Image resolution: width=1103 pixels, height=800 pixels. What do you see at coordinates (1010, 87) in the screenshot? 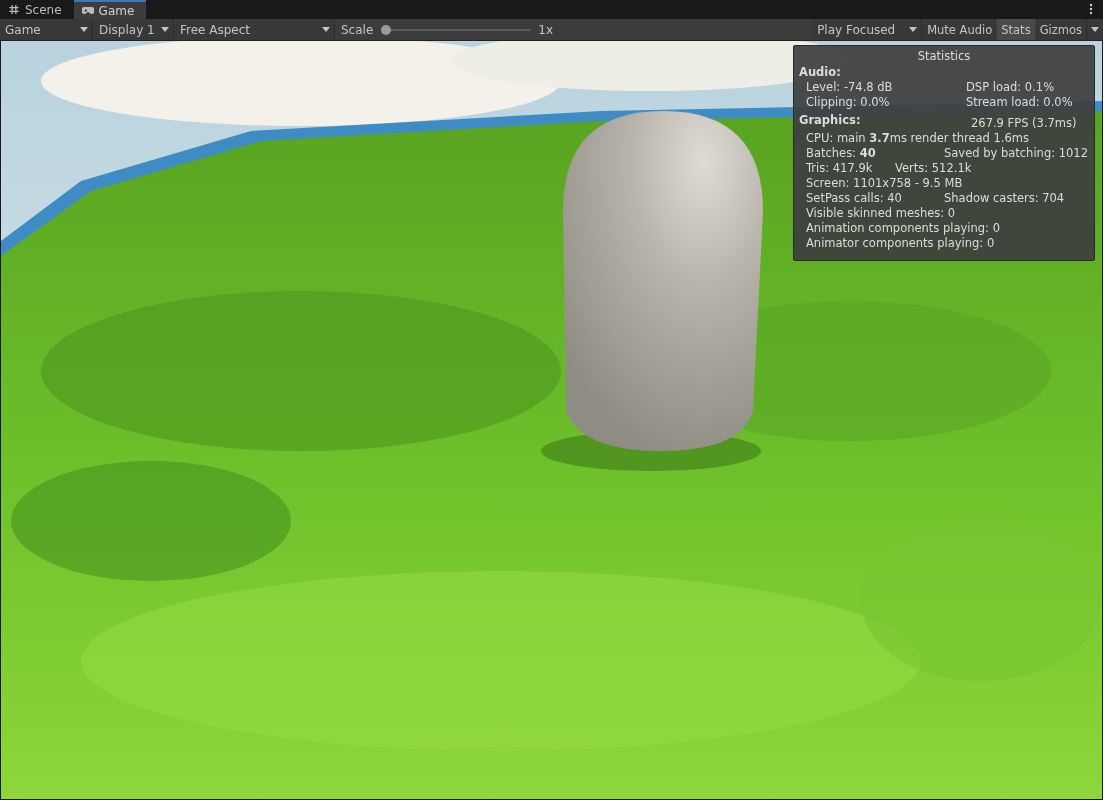
I see `stat-text: DSP load: 0.1%` at bounding box center [1010, 87].